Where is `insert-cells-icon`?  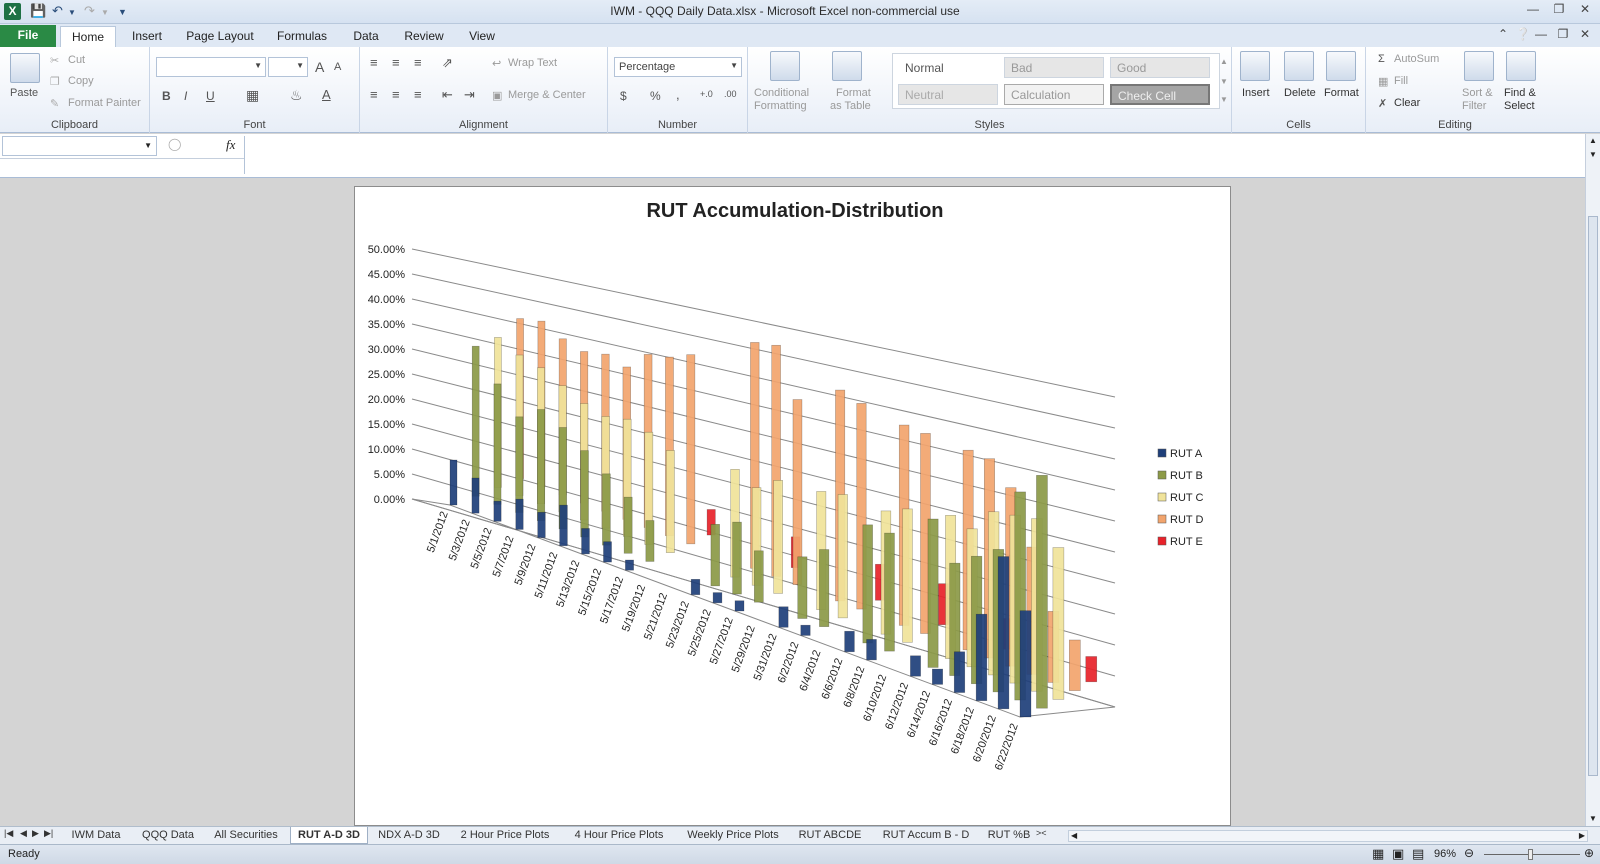 insert-cells-icon is located at coordinates (1255, 66).